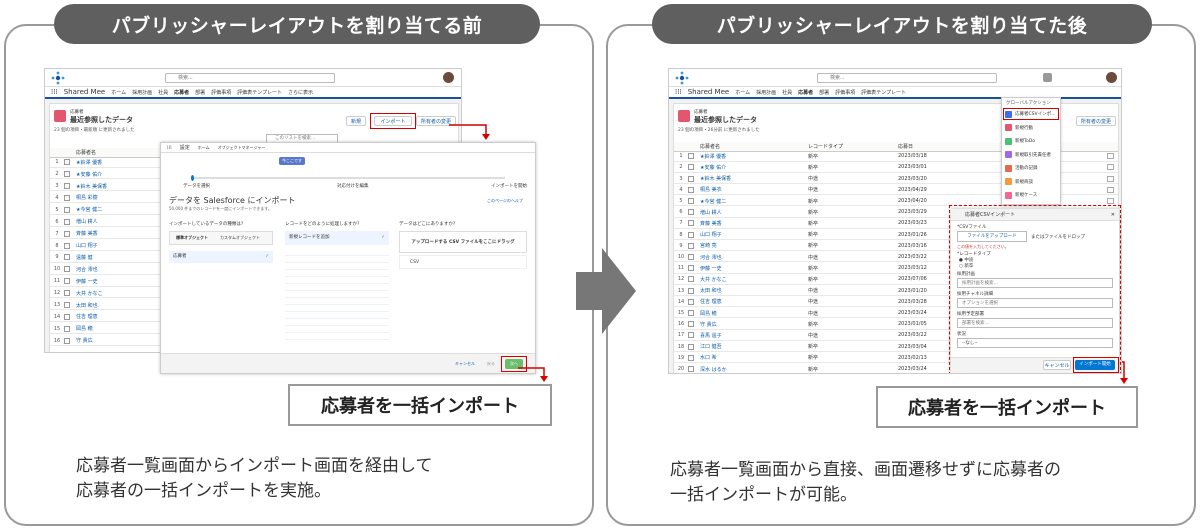 Image resolution: width=1200 pixels, height=530 pixels. I want to click on col-record-type: レコードタイプ, so click(853, 146).